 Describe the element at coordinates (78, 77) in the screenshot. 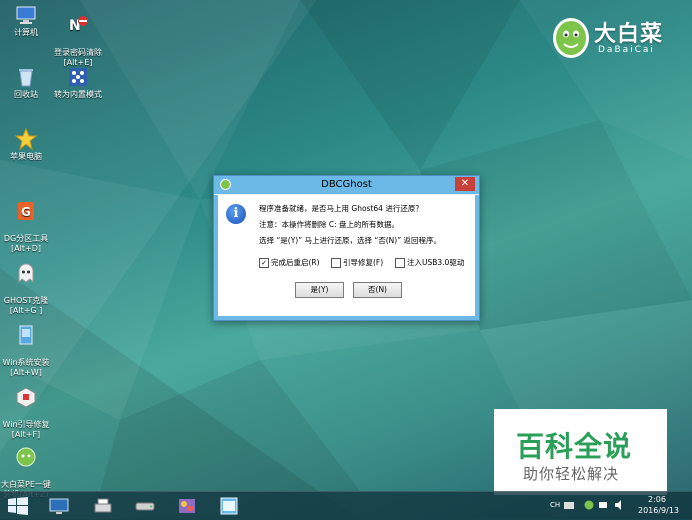

I see `builtin-mode-icon` at that location.